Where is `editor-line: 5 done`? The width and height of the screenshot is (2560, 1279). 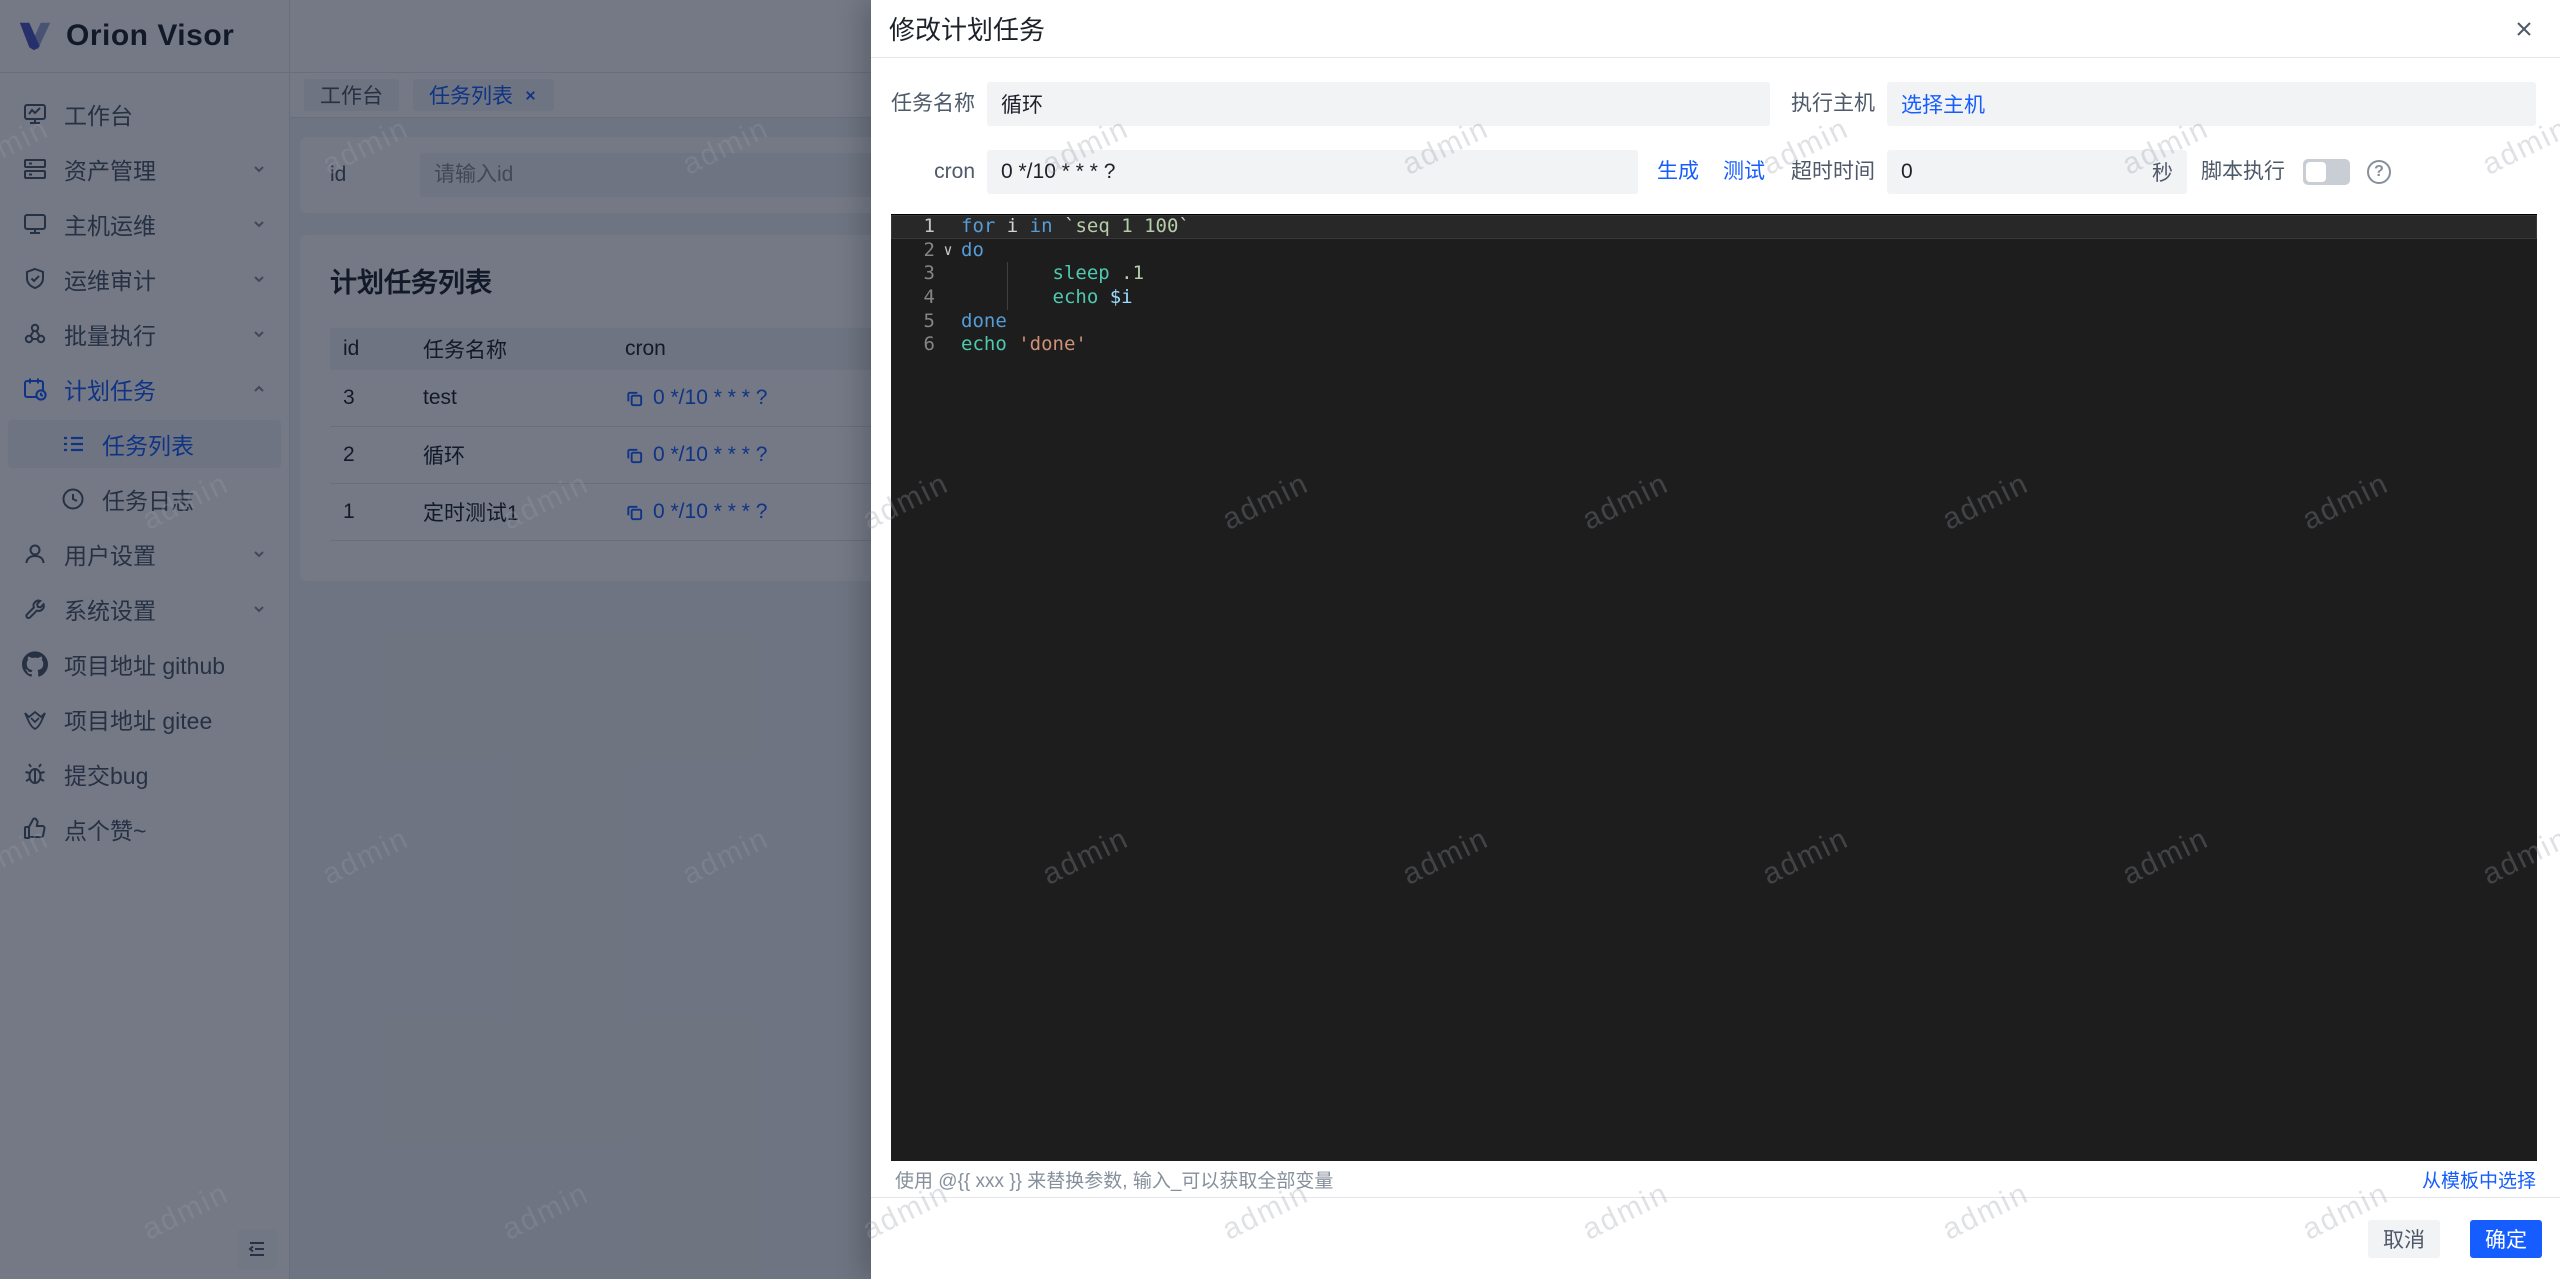
editor-line: 5 done is located at coordinates (965, 320).